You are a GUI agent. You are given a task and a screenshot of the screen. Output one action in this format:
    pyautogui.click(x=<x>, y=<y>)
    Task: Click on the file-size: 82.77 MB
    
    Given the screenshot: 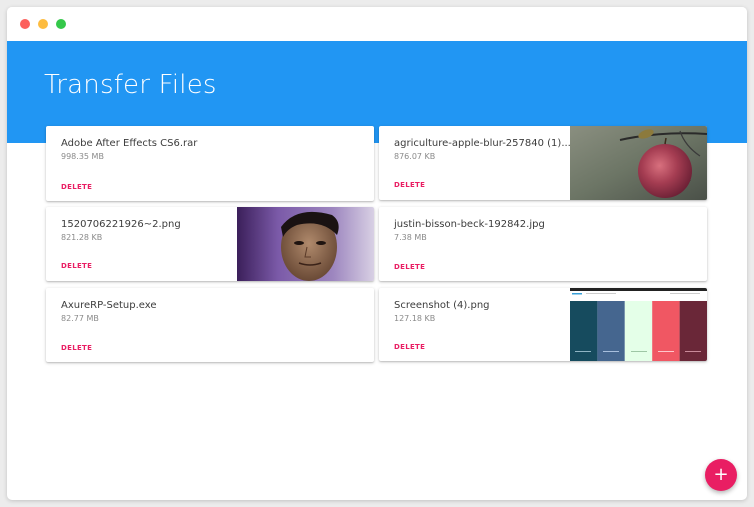 What is the action you would take?
    pyautogui.click(x=80, y=318)
    